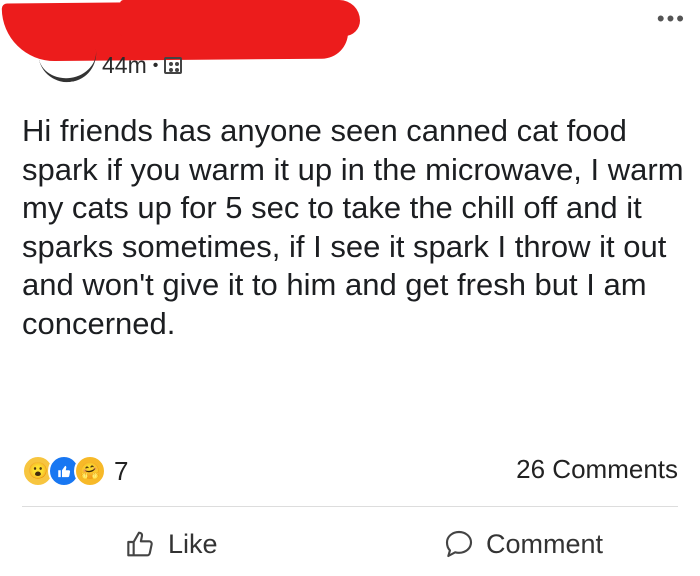 The image size is (700, 576). What do you see at coordinates (124, 65) in the screenshot?
I see `timestamp: 44m` at bounding box center [124, 65].